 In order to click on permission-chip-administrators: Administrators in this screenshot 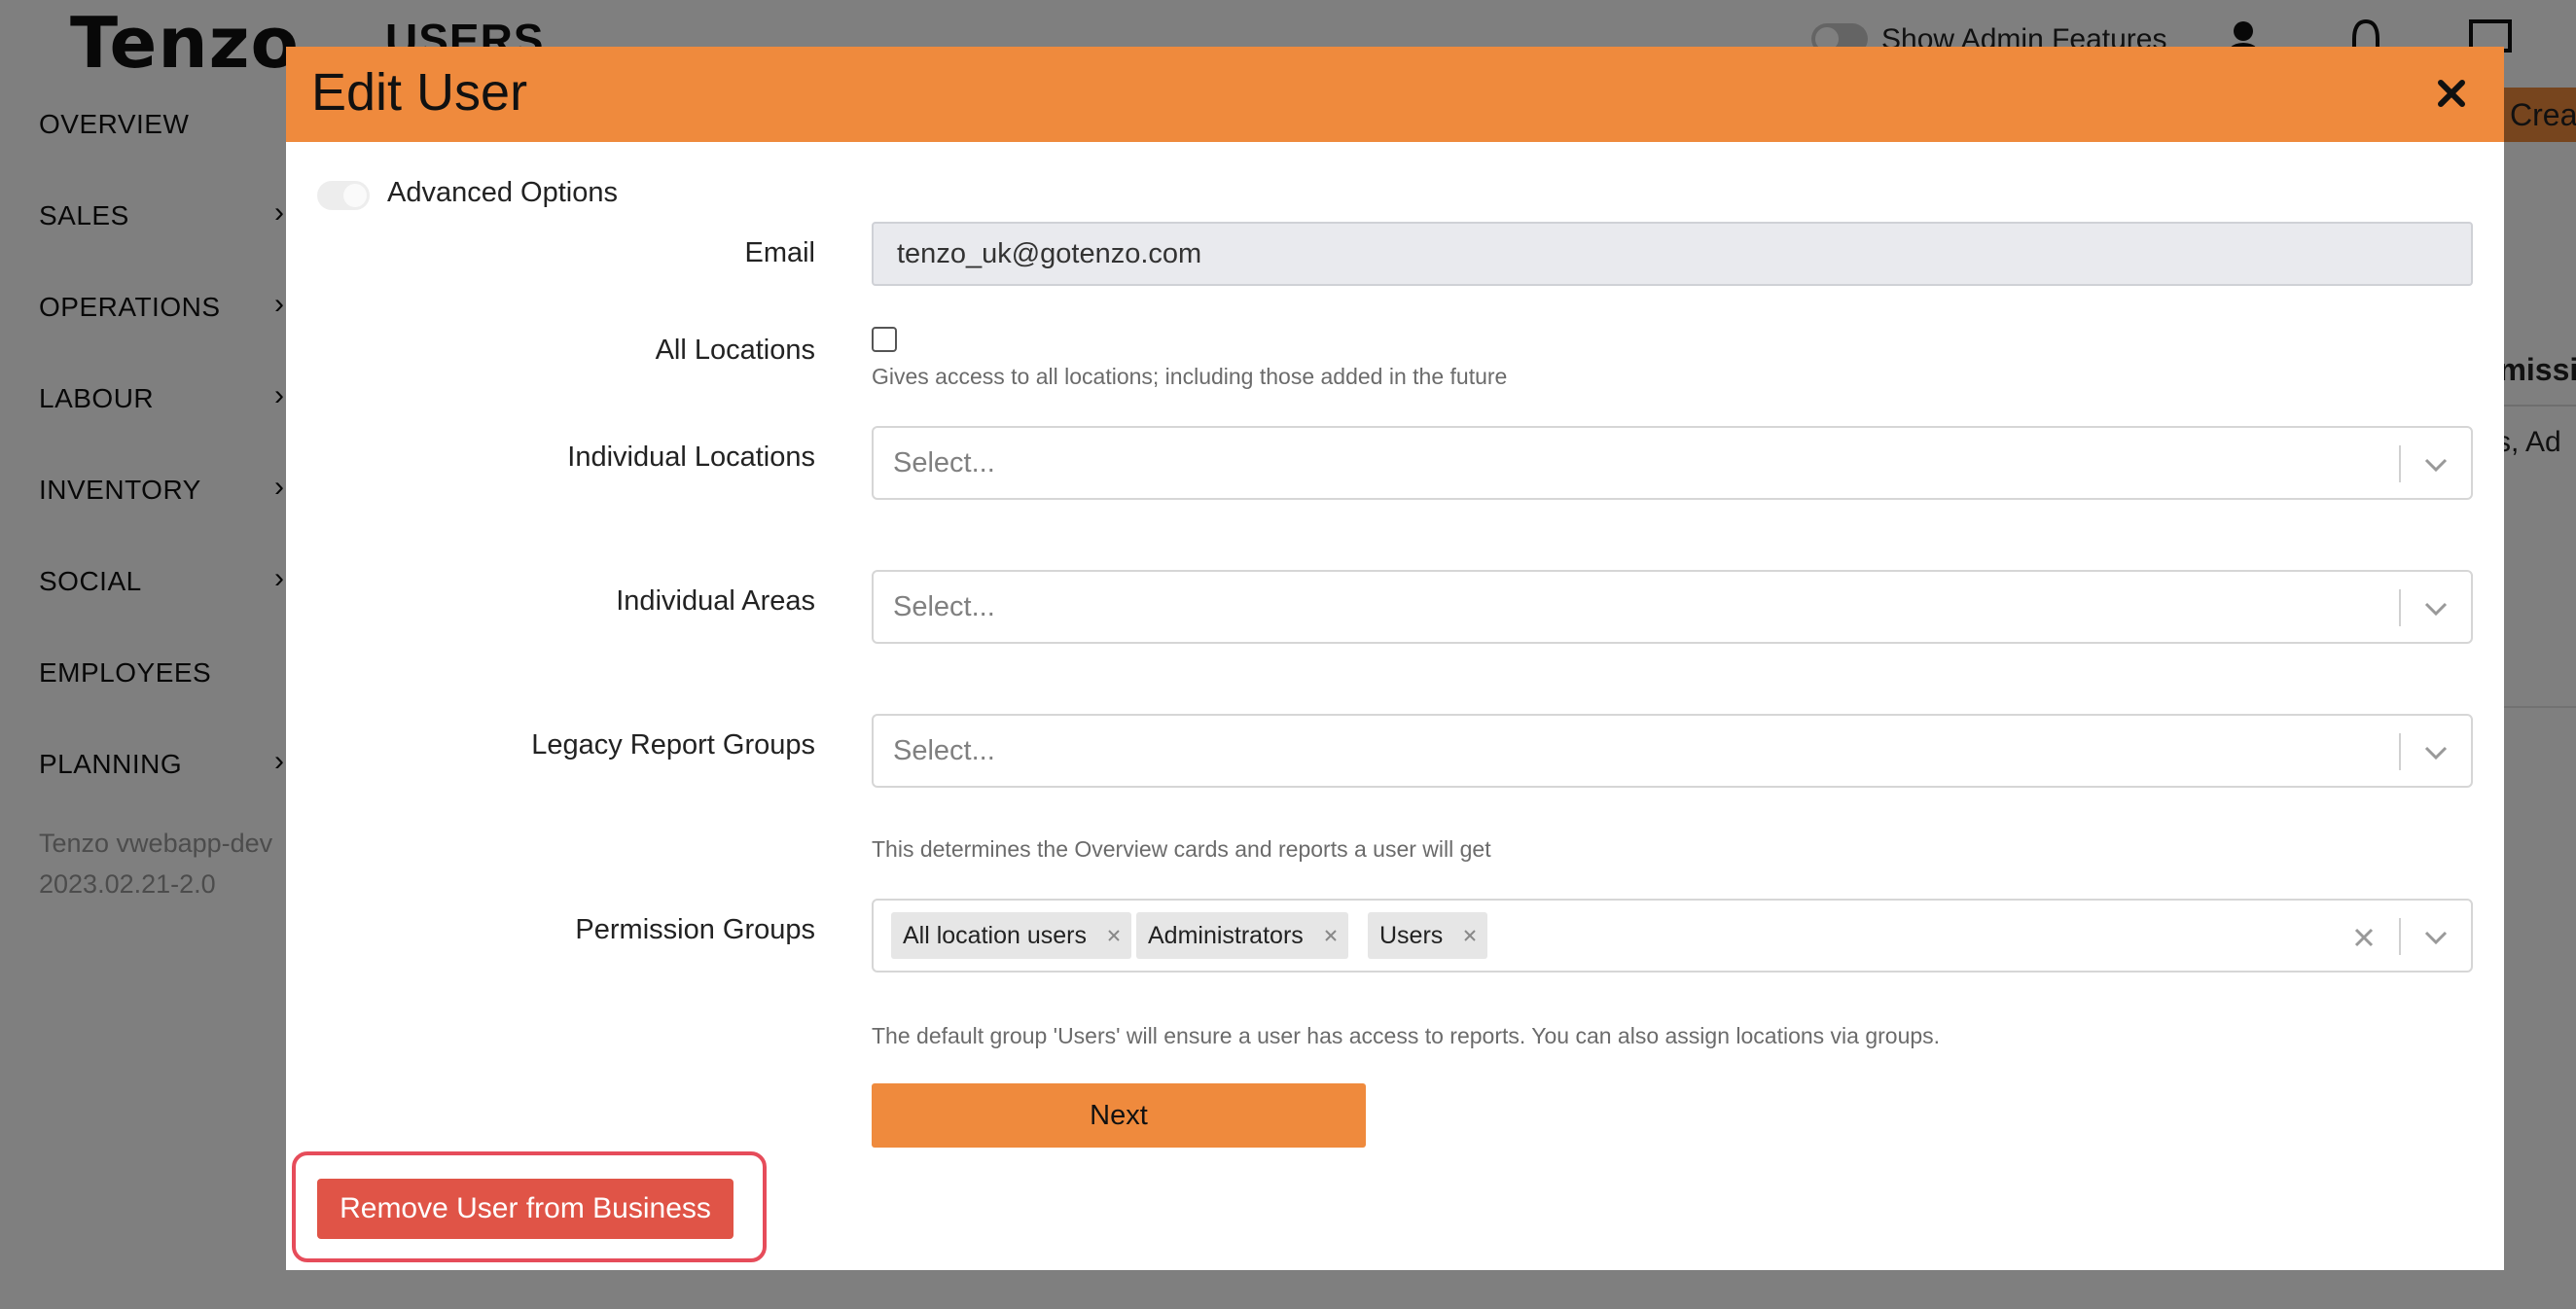, I will do `click(1242, 935)`.